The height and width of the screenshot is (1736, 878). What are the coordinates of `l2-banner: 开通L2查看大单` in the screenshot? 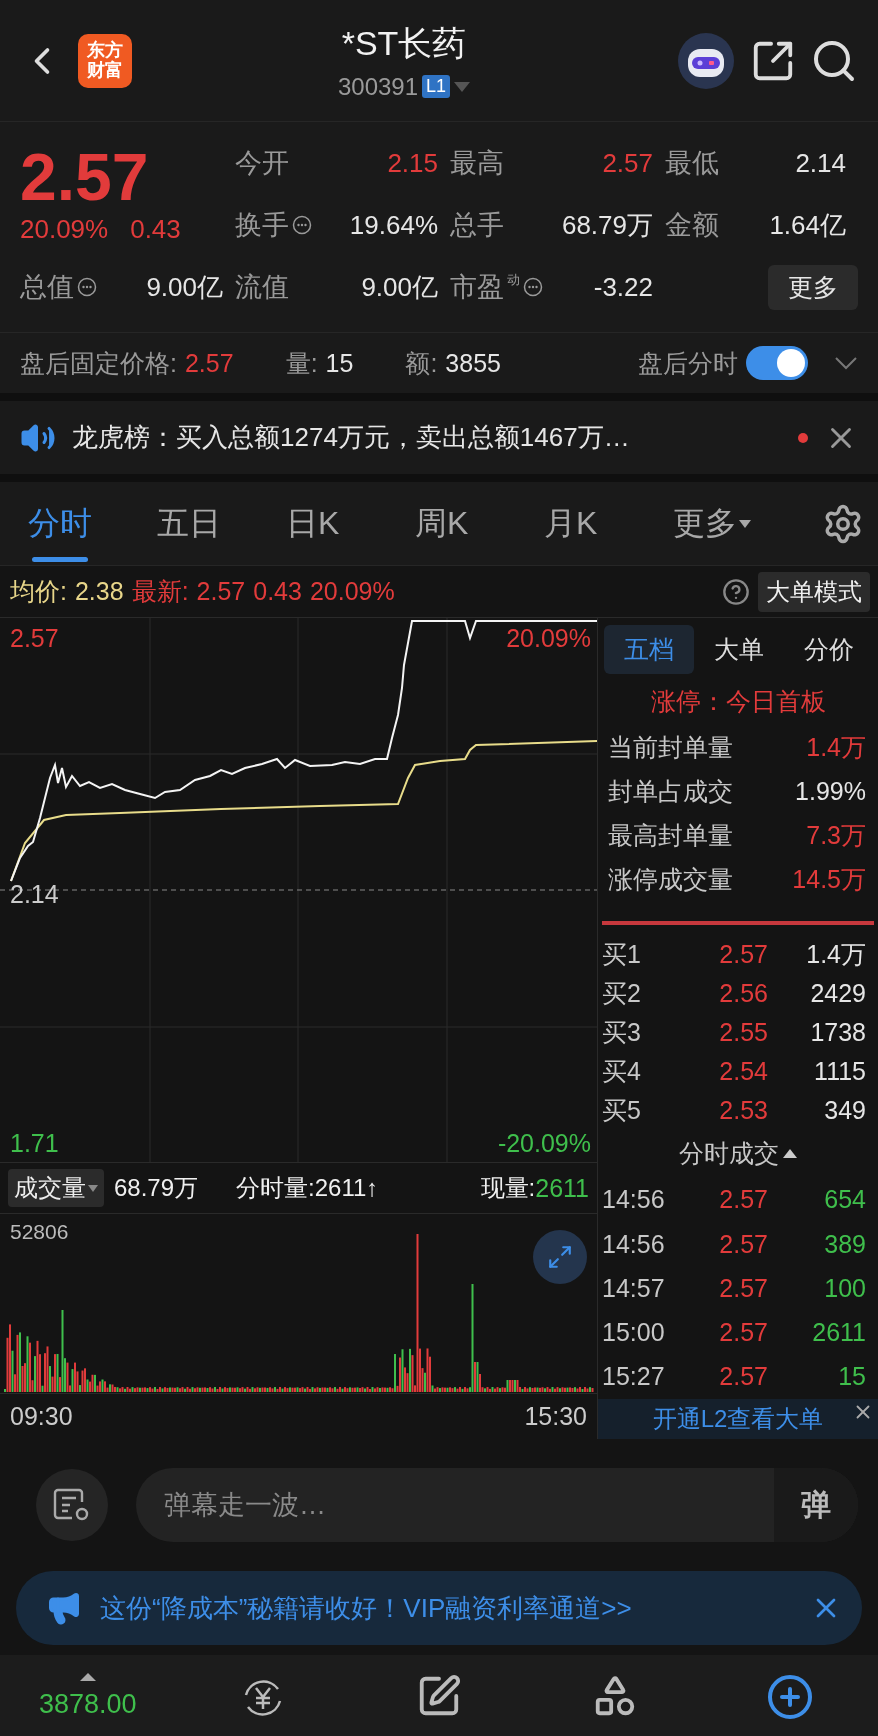 It's located at (738, 1419).